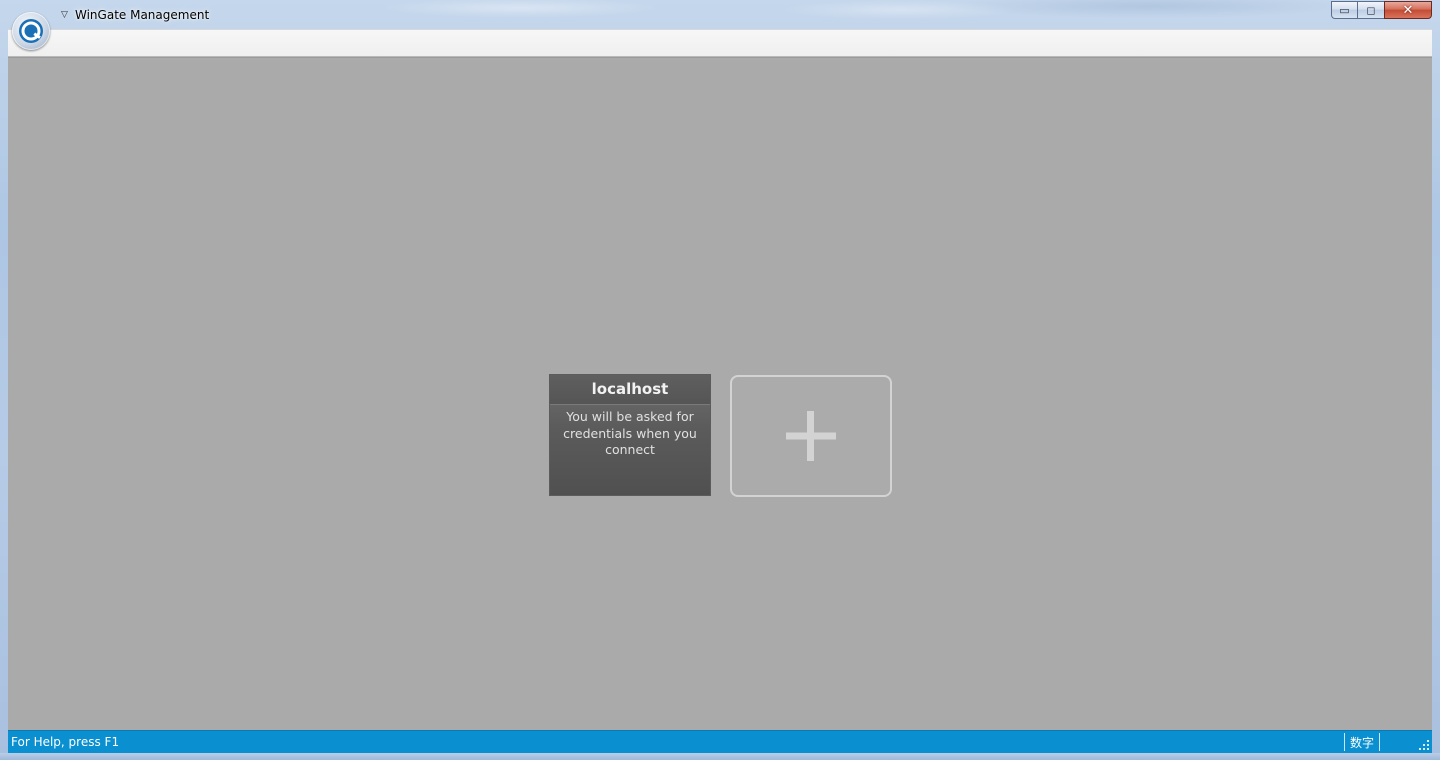 Image resolution: width=1440 pixels, height=760 pixels. Describe the element at coordinates (630, 390) in the screenshot. I see `server-name: localhost` at that location.